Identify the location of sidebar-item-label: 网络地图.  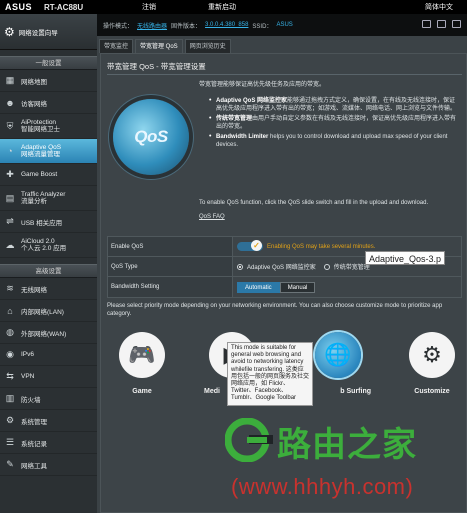
(34, 82).